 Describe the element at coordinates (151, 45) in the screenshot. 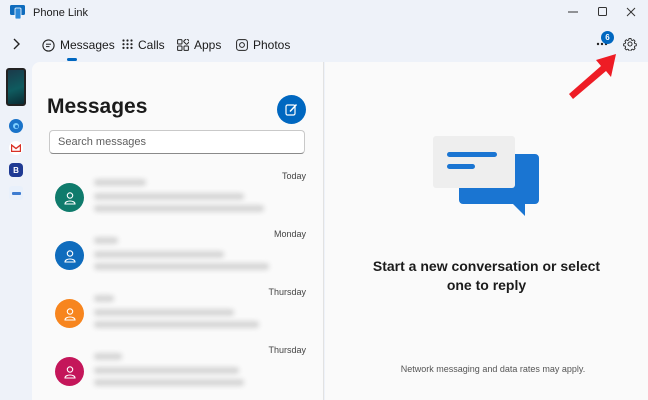

I see `tab-label: Calls` at that location.